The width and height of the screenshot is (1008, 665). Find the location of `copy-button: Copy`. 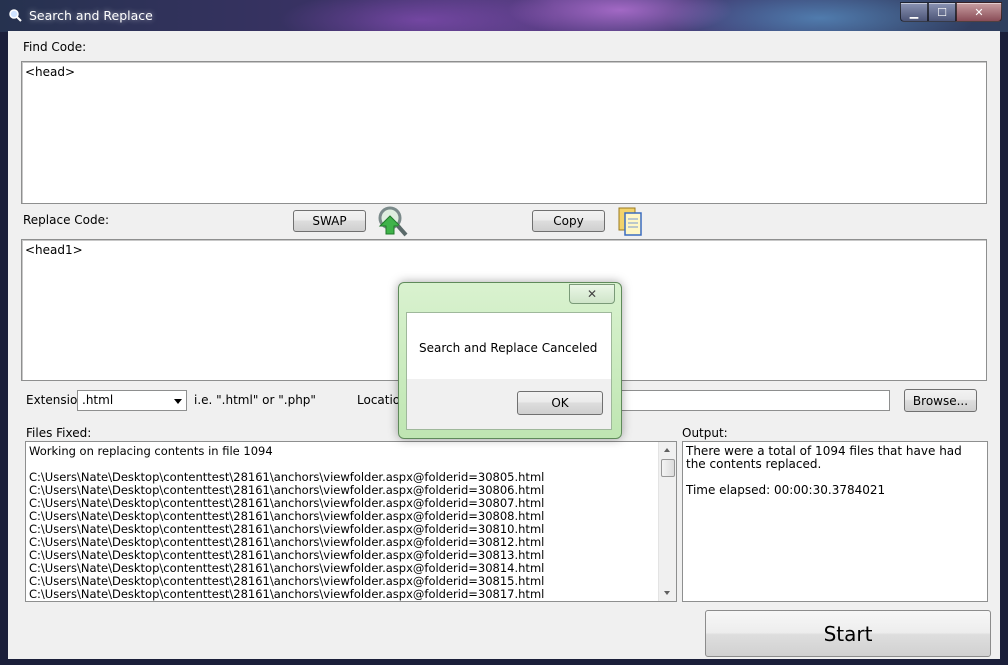

copy-button: Copy is located at coordinates (568, 221).